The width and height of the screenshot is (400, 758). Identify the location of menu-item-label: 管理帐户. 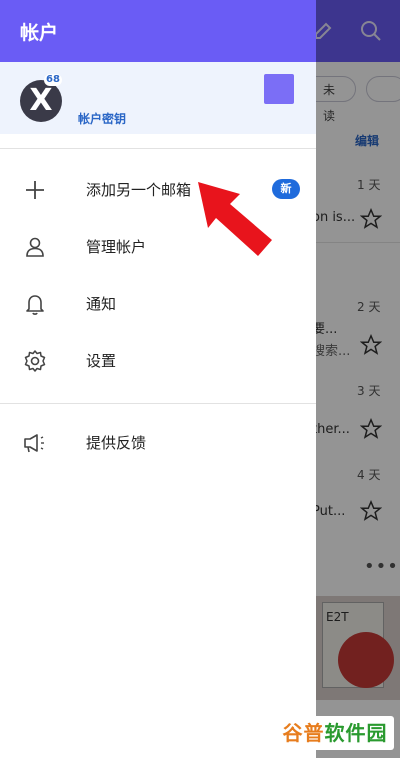
(116, 247).